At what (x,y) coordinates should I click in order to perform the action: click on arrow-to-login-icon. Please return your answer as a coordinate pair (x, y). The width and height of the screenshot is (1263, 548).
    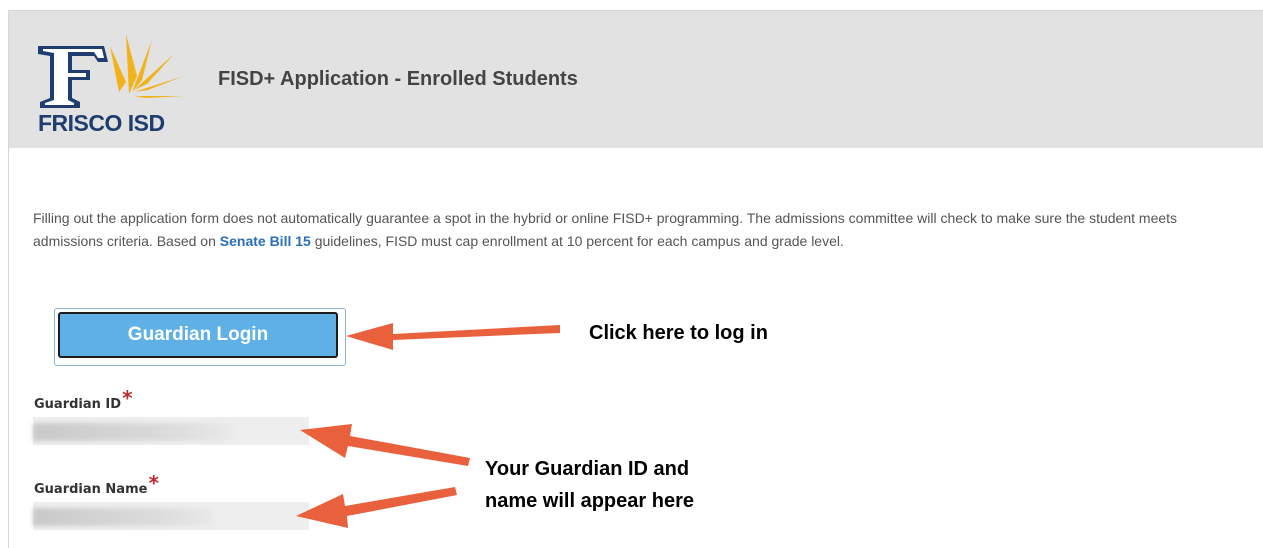
    Looking at the image, I should click on (453, 336).